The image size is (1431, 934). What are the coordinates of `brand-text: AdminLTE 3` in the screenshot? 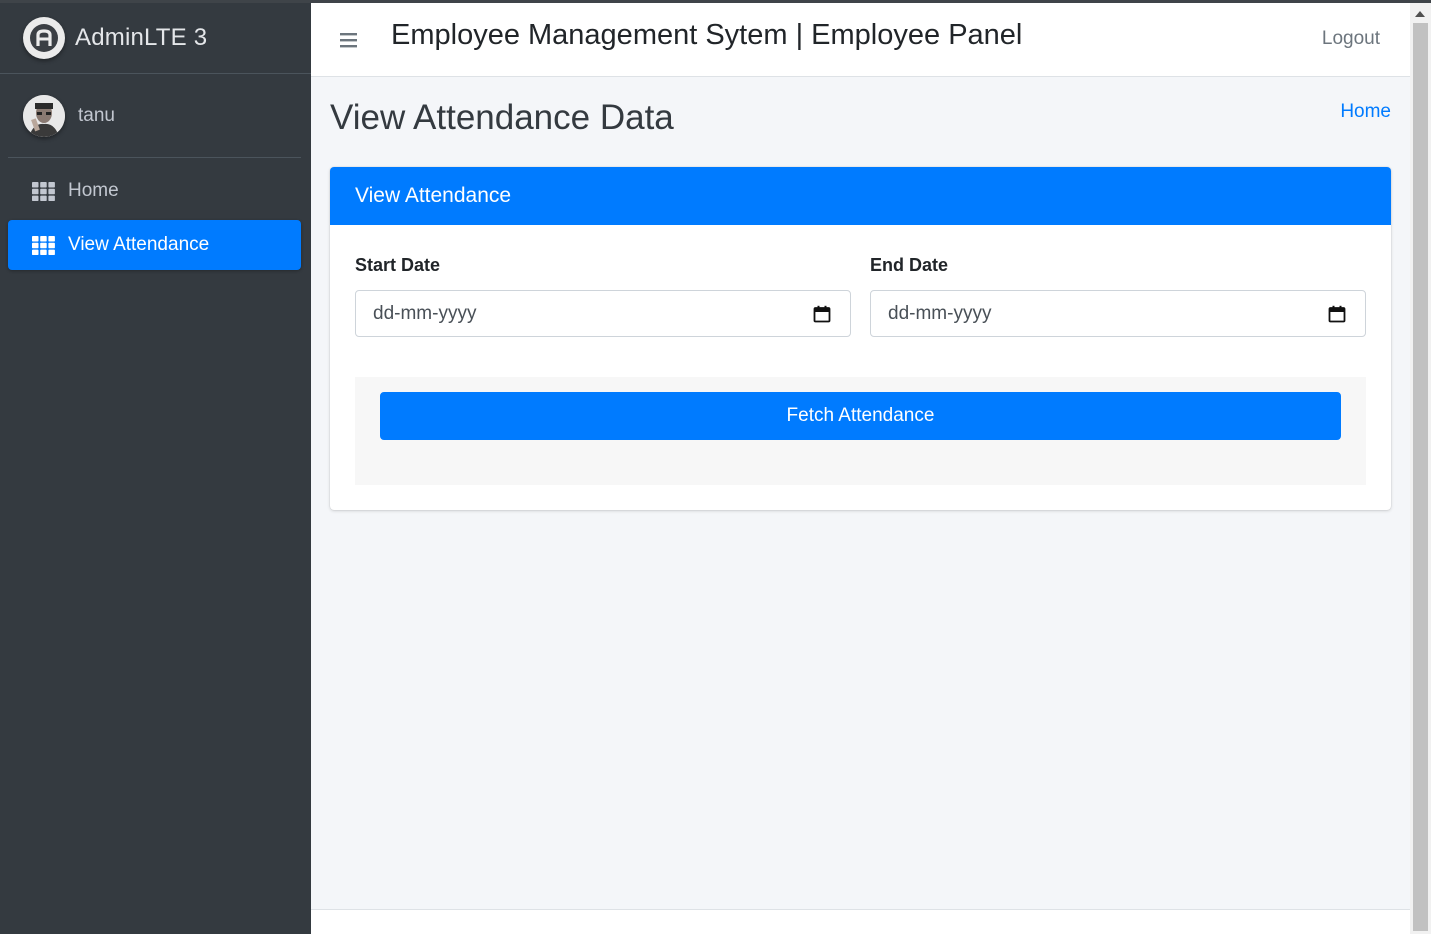 It's located at (141, 37).